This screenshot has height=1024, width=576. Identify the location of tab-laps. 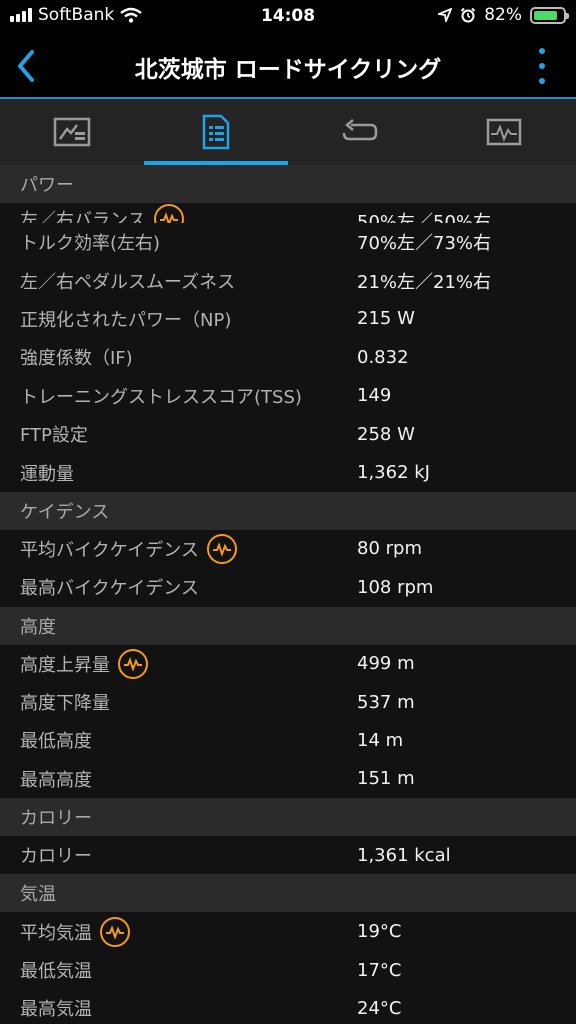
(360, 132).